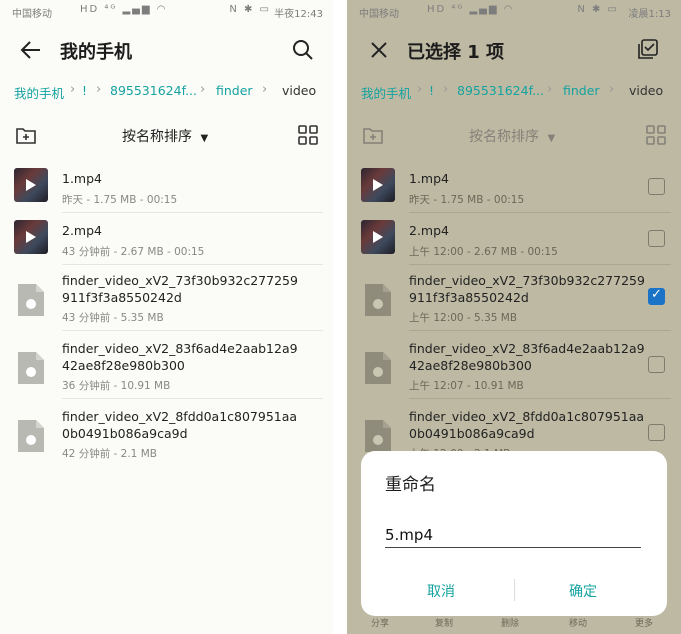  What do you see at coordinates (109, 454) in the screenshot?
I see `file-meta: 42 分钟前 - 2.1 MB` at bounding box center [109, 454].